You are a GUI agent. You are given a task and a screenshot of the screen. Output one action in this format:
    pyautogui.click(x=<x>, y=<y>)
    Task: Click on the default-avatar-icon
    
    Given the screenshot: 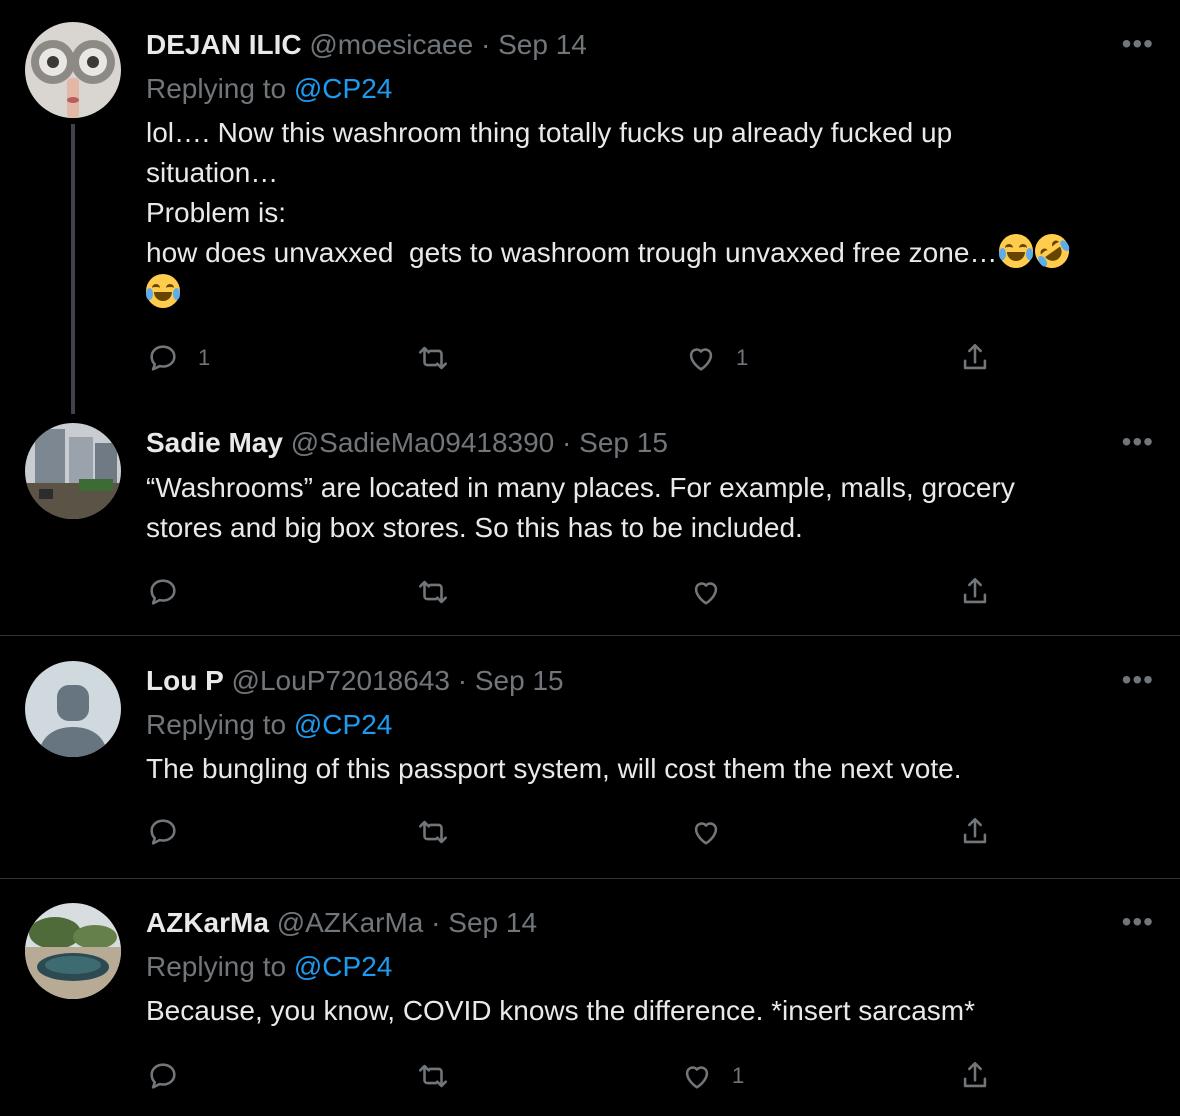 What is the action you would take?
    pyautogui.click(x=73, y=709)
    